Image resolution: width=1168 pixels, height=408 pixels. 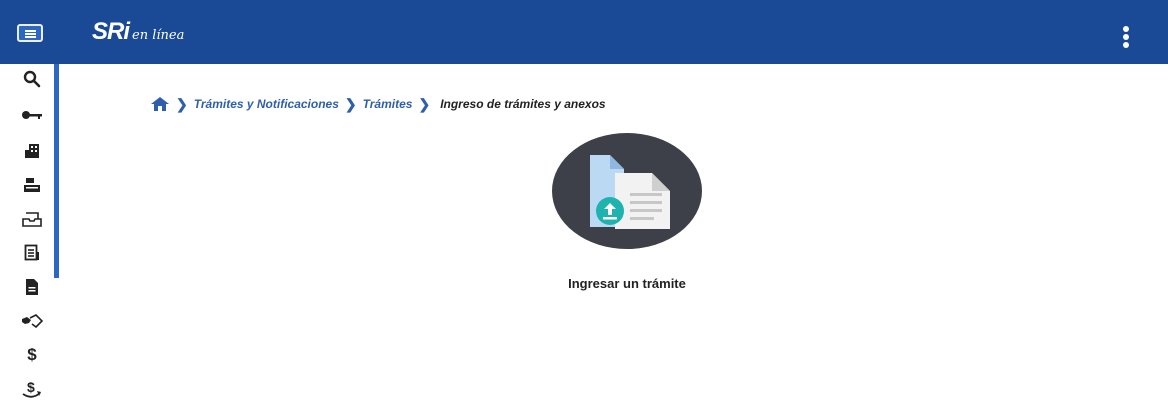 I want to click on dollar-icon: $, so click(x=32, y=355).